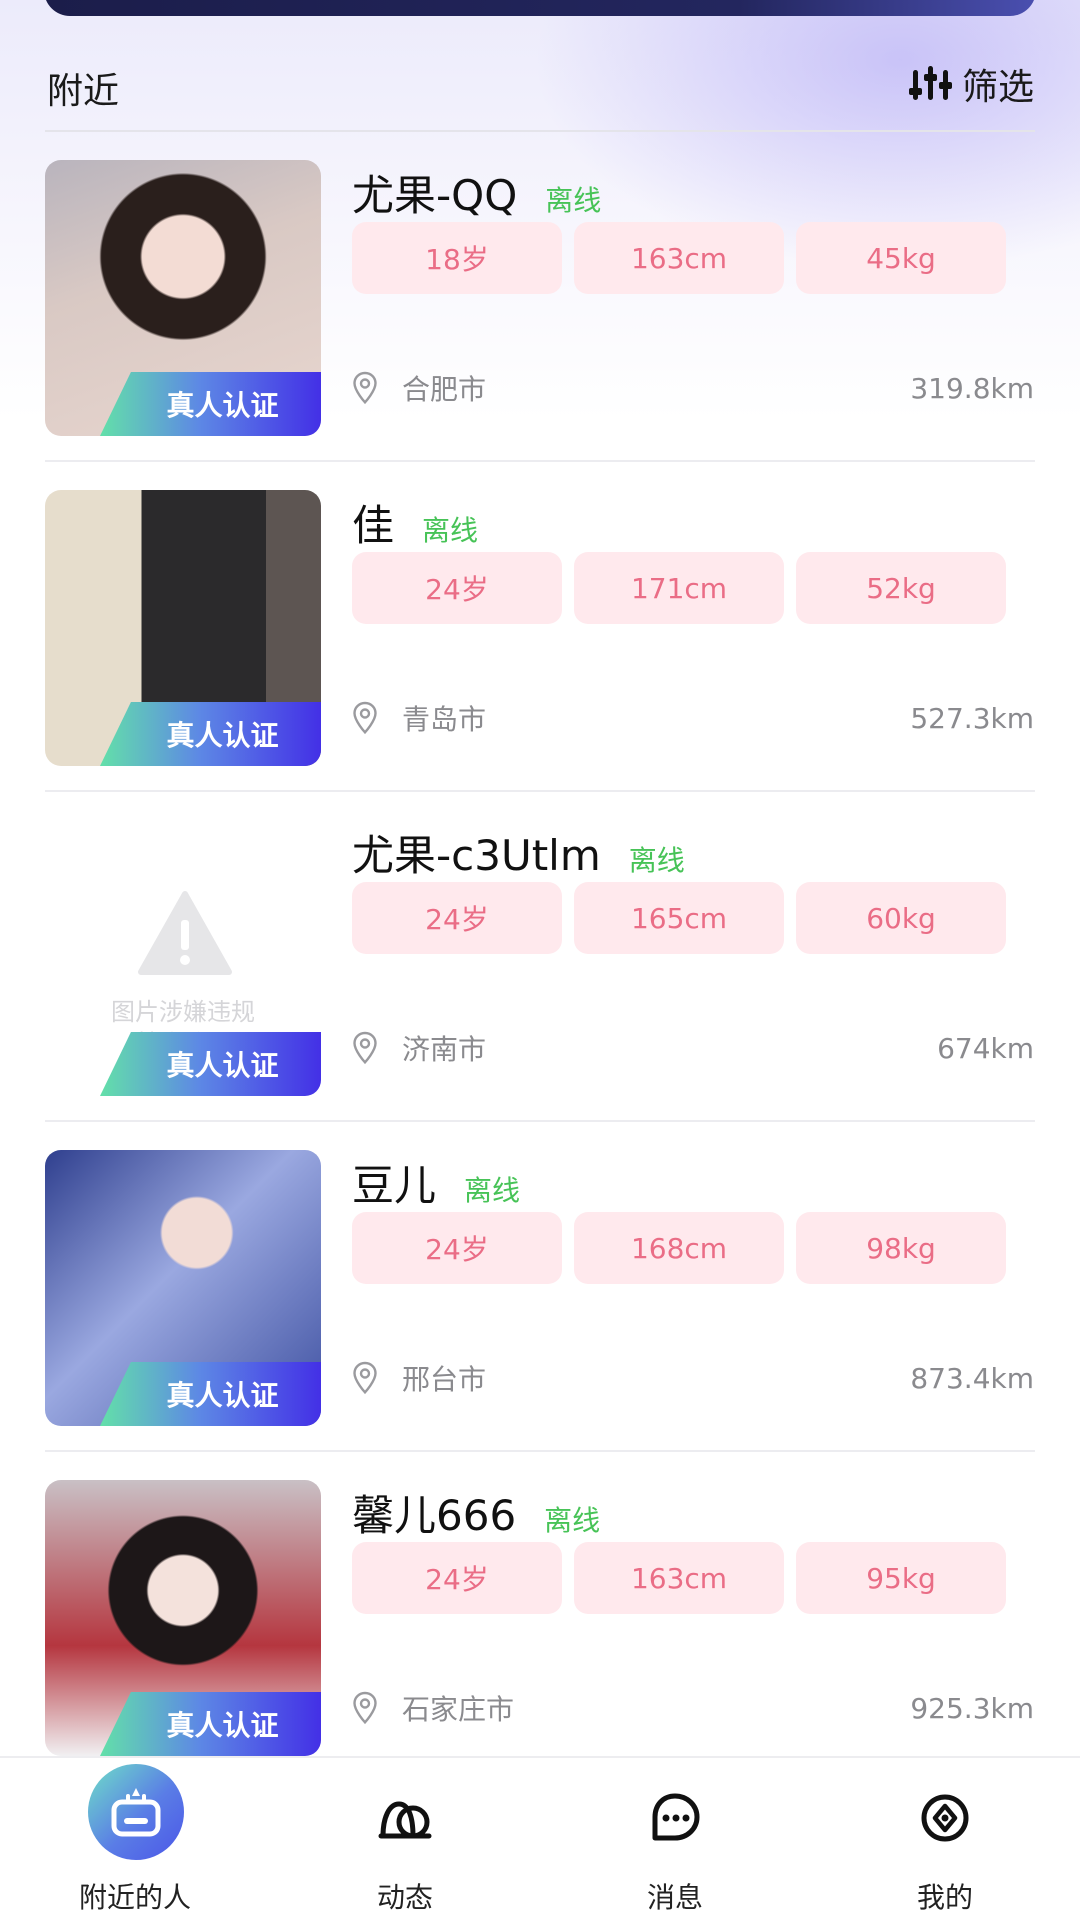 This screenshot has width=1080, height=1920. I want to click on distance-label: 674km, so click(985, 1048).